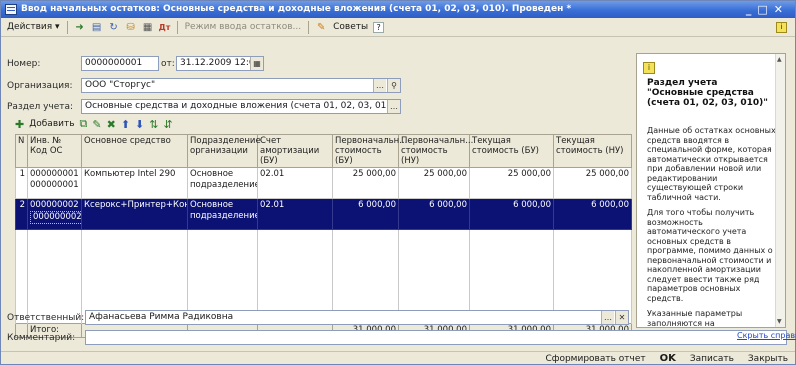  What do you see at coordinates (21, 183) in the screenshot?
I see `row-number: 1` at bounding box center [21, 183].